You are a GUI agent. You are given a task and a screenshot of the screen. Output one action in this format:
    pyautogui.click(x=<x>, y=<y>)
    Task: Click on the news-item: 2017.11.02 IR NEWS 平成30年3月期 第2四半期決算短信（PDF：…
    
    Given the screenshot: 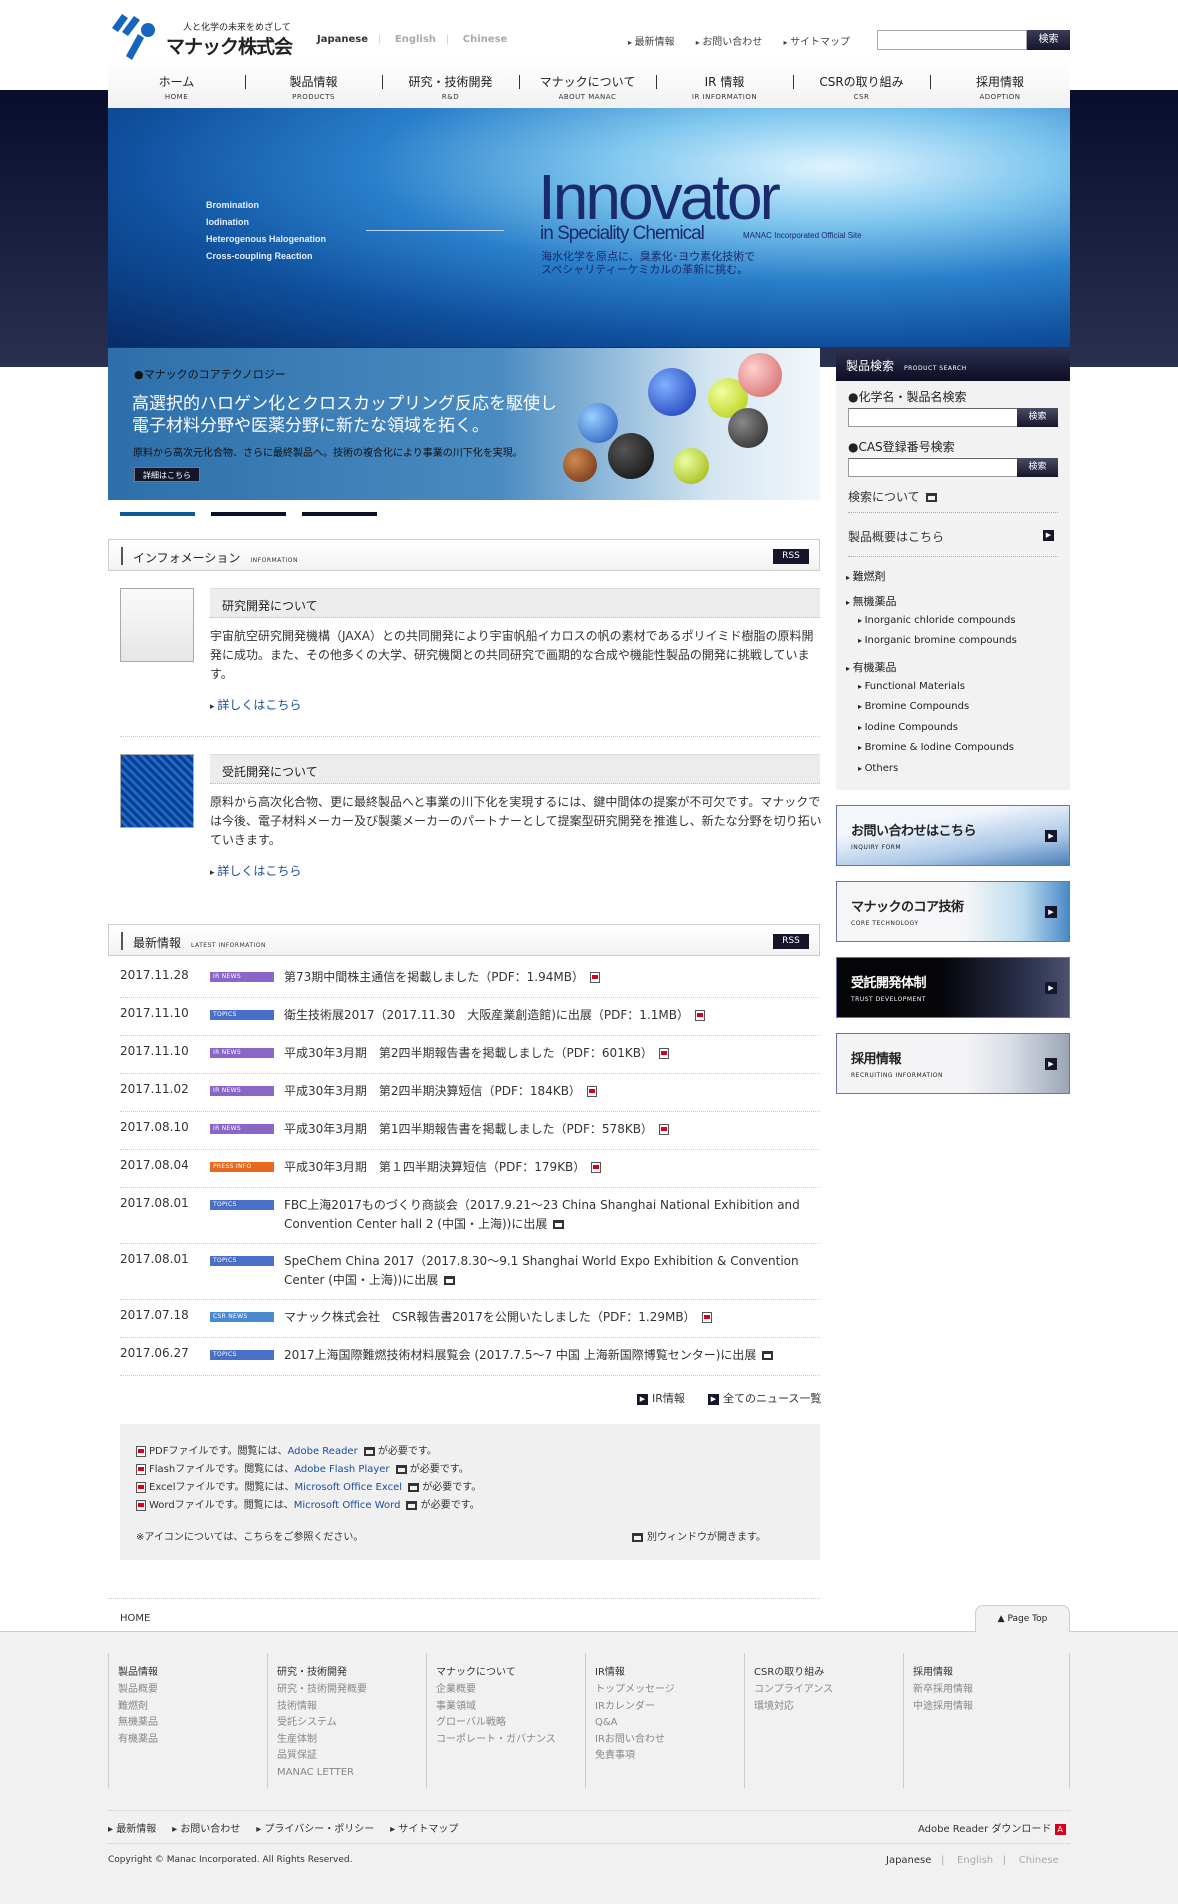 What is the action you would take?
    pyautogui.click(x=470, y=1097)
    